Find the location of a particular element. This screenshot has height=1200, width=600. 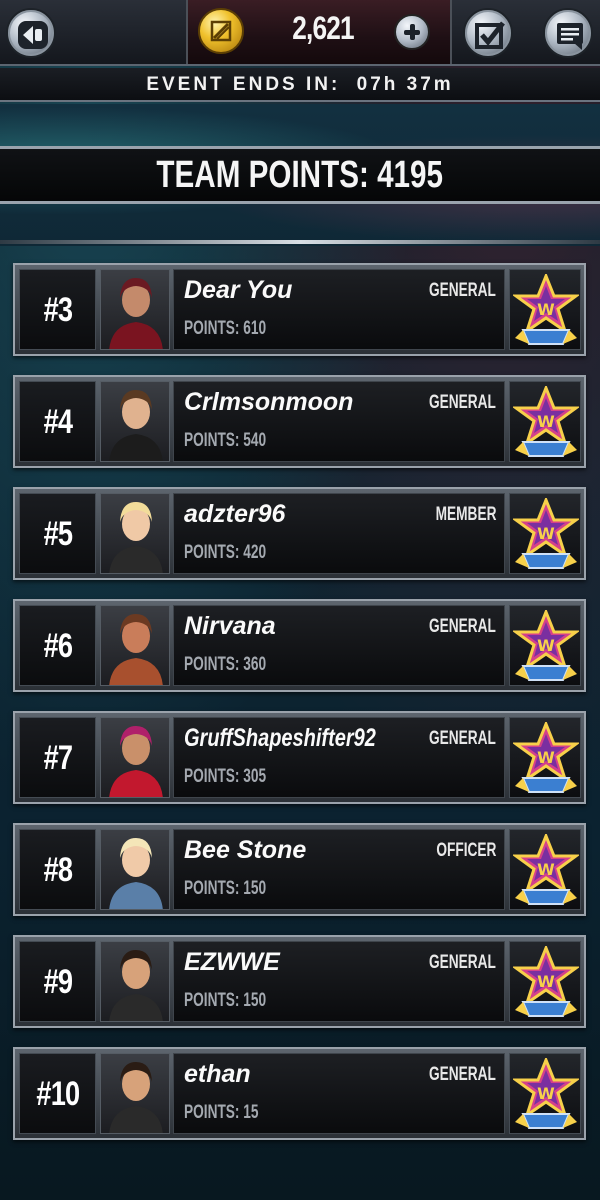

rank-label: #6 is located at coordinates (57, 646).